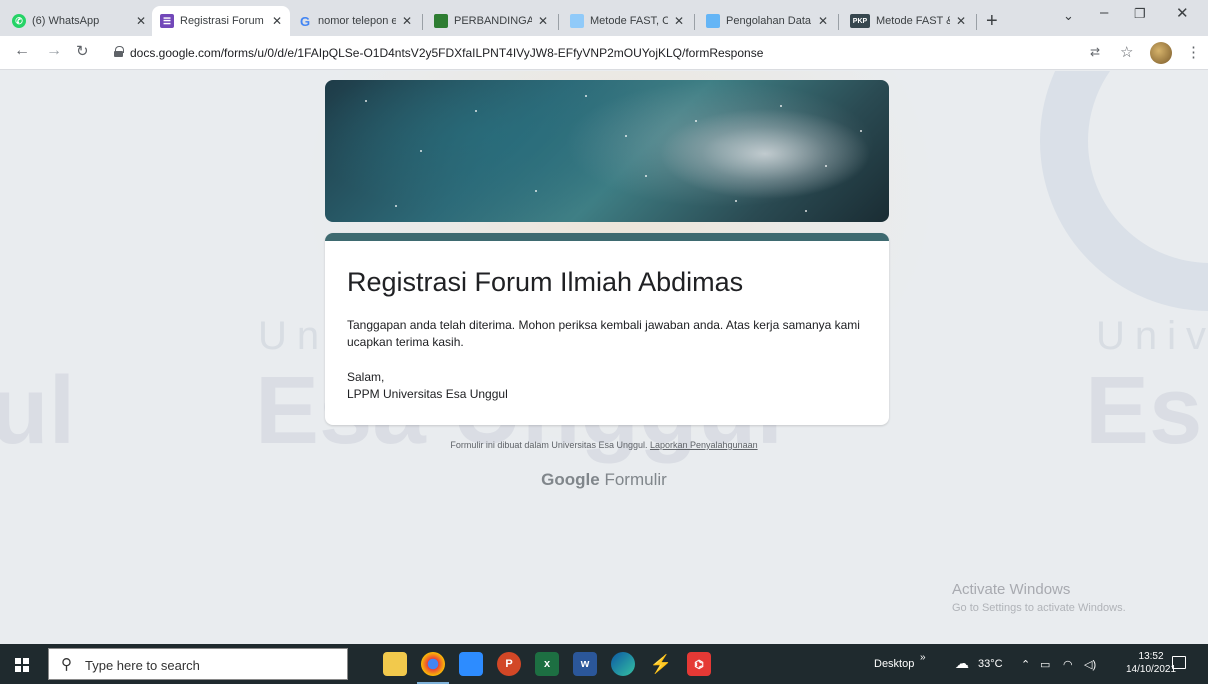 The image size is (1208, 684). Describe the element at coordinates (1182, 13) in the screenshot. I see `close-window-button: ✕` at that location.